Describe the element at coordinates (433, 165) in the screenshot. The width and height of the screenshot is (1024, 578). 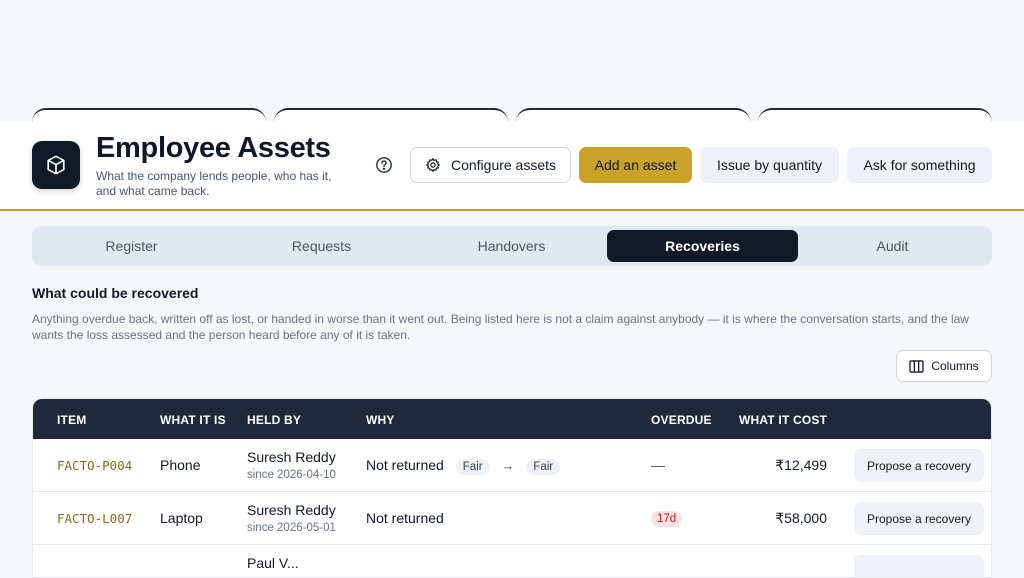
I see `gear-icon` at that location.